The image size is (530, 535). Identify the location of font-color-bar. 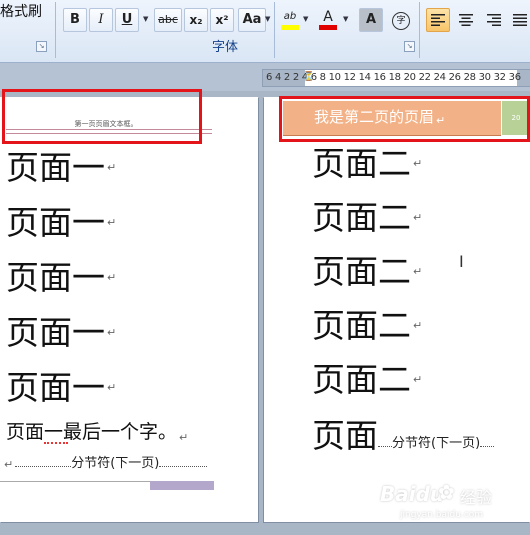
(328, 27).